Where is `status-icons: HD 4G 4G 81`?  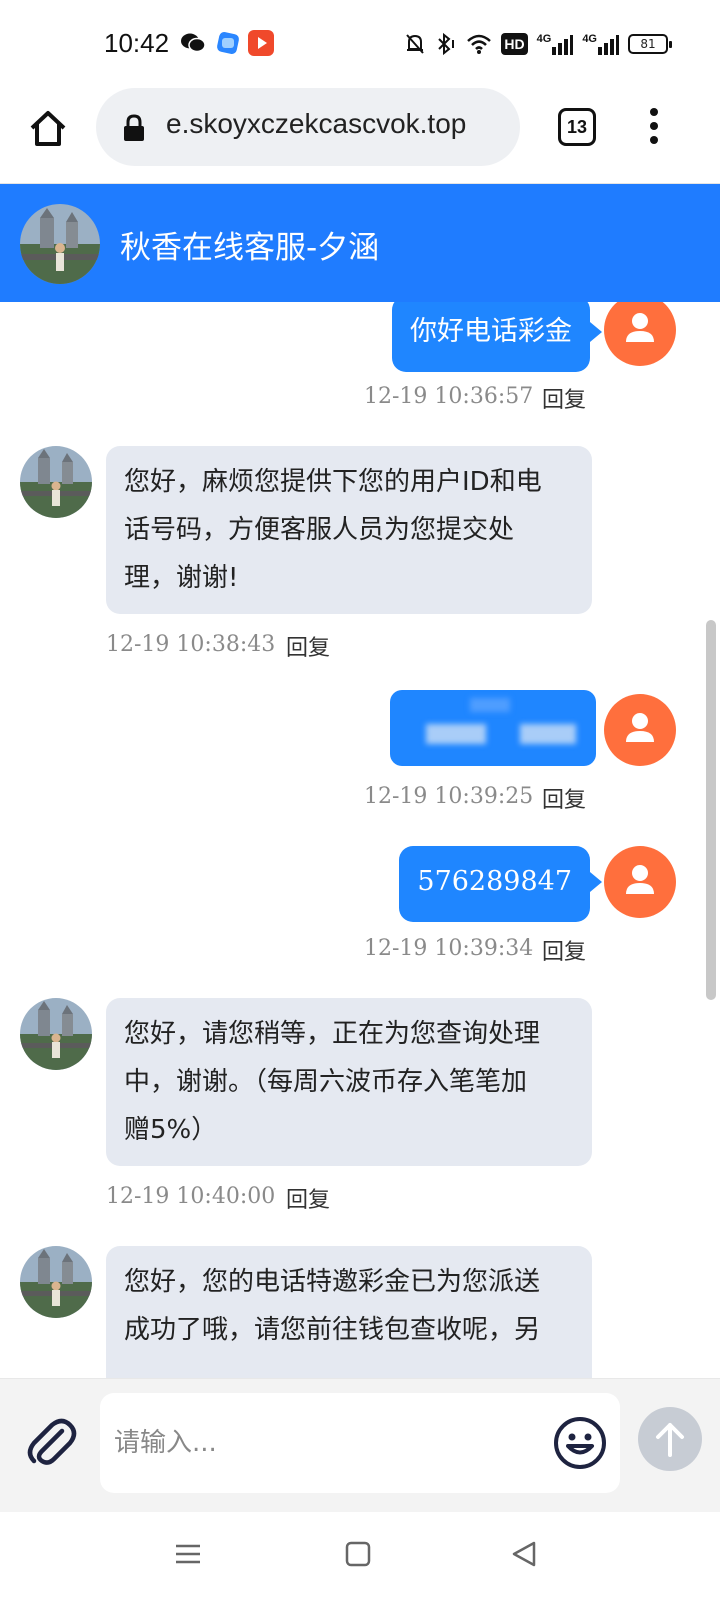 status-icons: HD 4G 4G 81 is located at coordinates (538, 44).